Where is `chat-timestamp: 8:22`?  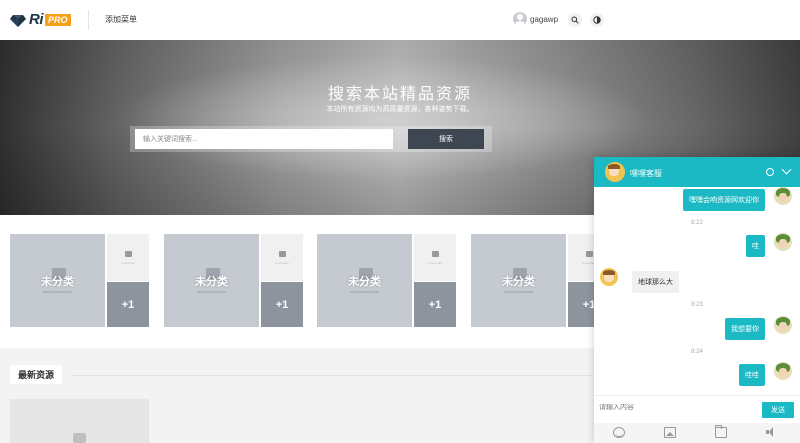
chat-timestamp: 8:22 is located at coordinates (697, 223).